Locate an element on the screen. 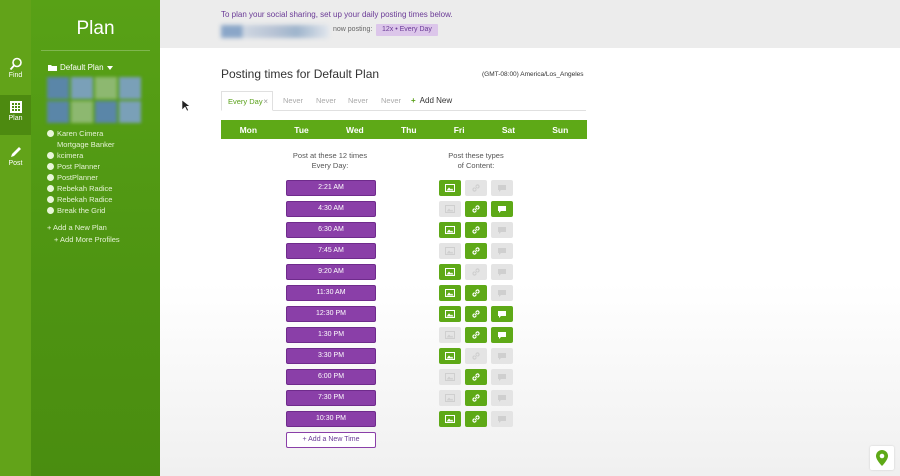 The width and height of the screenshot is (900, 476). time-slot-button: 6:30 AM is located at coordinates (331, 230).